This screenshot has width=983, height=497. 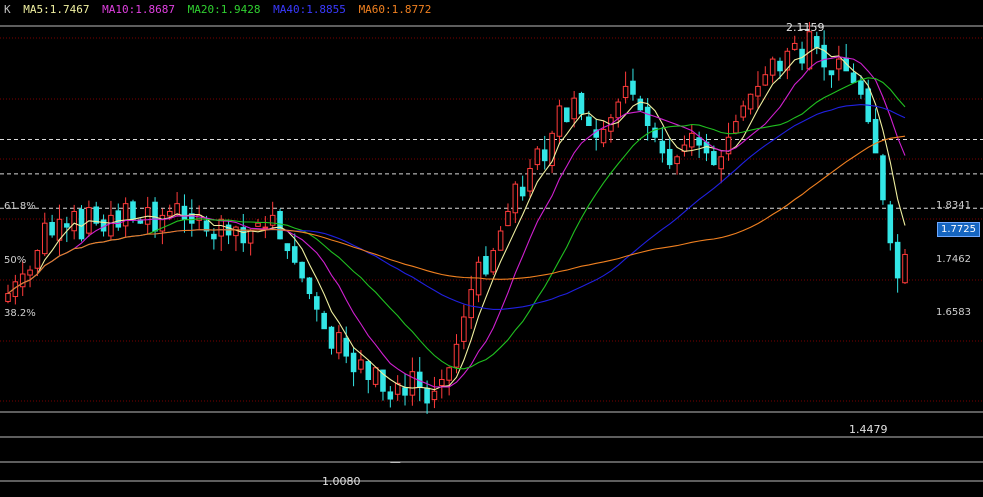 What do you see at coordinates (868, 429) in the screenshot?
I see `recent-low-label: 1.4479` at bounding box center [868, 429].